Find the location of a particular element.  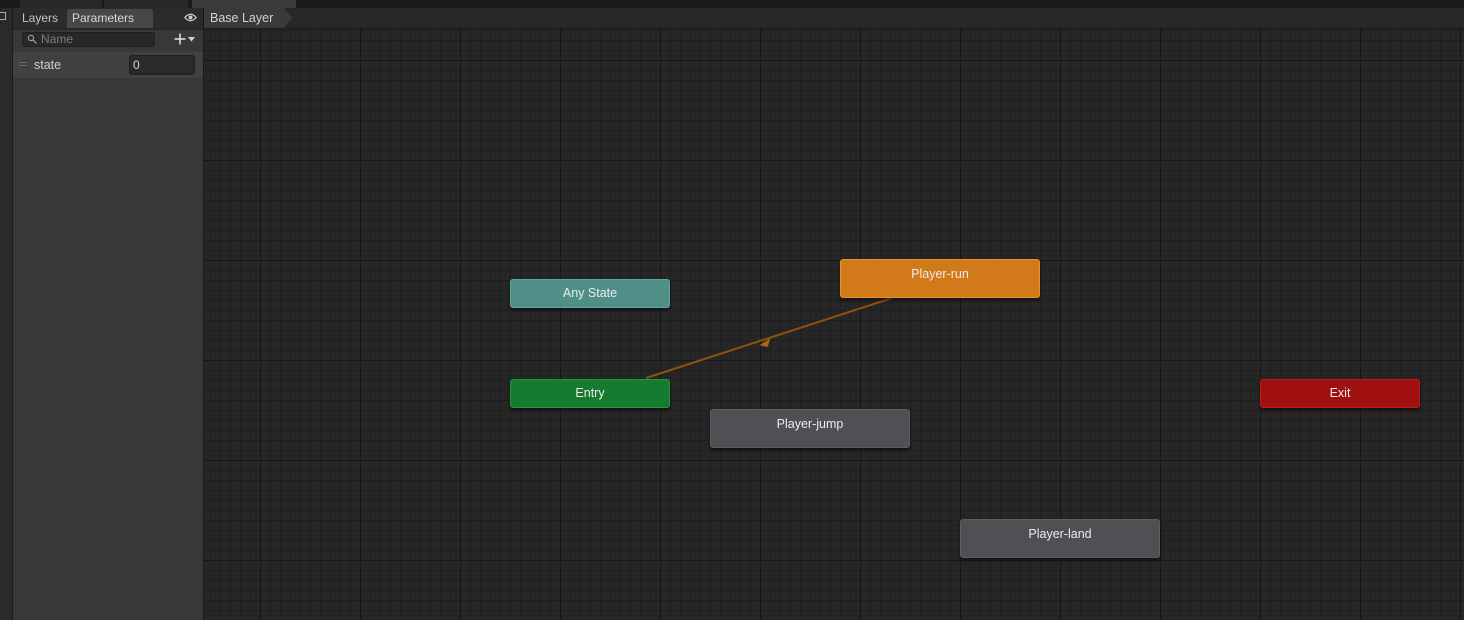

breadcrumb-label: Base Layer is located at coordinates (242, 18).